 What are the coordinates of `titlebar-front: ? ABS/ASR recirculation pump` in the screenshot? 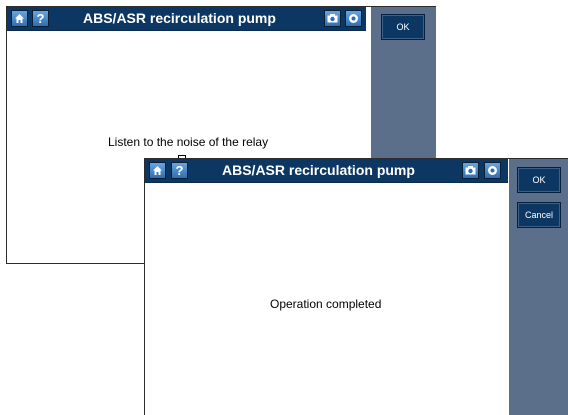 It's located at (326, 171).